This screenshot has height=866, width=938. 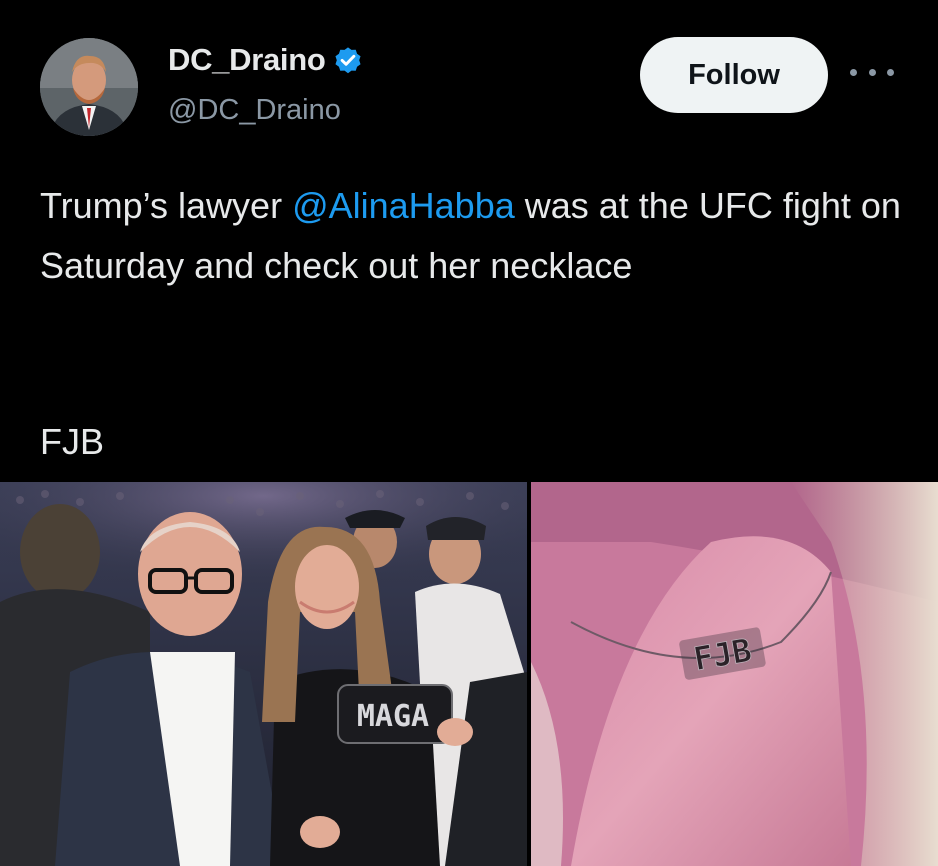 What do you see at coordinates (348, 60) in the screenshot?
I see `verified-badge-icon` at bounding box center [348, 60].